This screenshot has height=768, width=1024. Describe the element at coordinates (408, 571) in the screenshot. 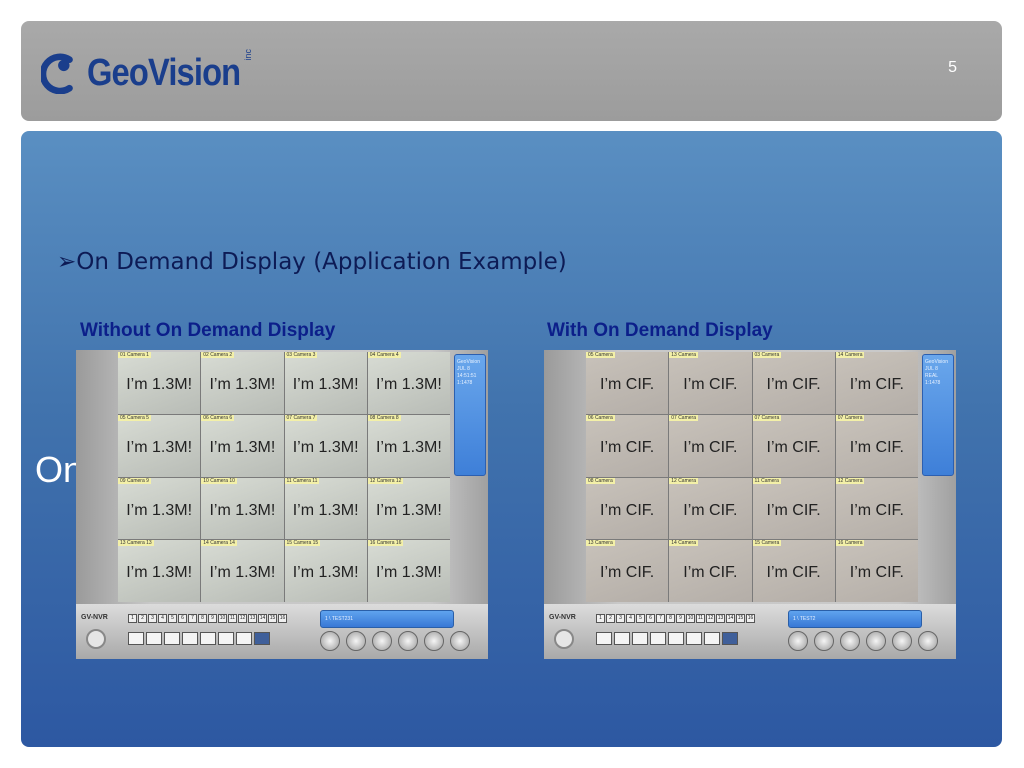

I see `camera-cell: 16 Camera 16 I’m 1.3M!` at that location.